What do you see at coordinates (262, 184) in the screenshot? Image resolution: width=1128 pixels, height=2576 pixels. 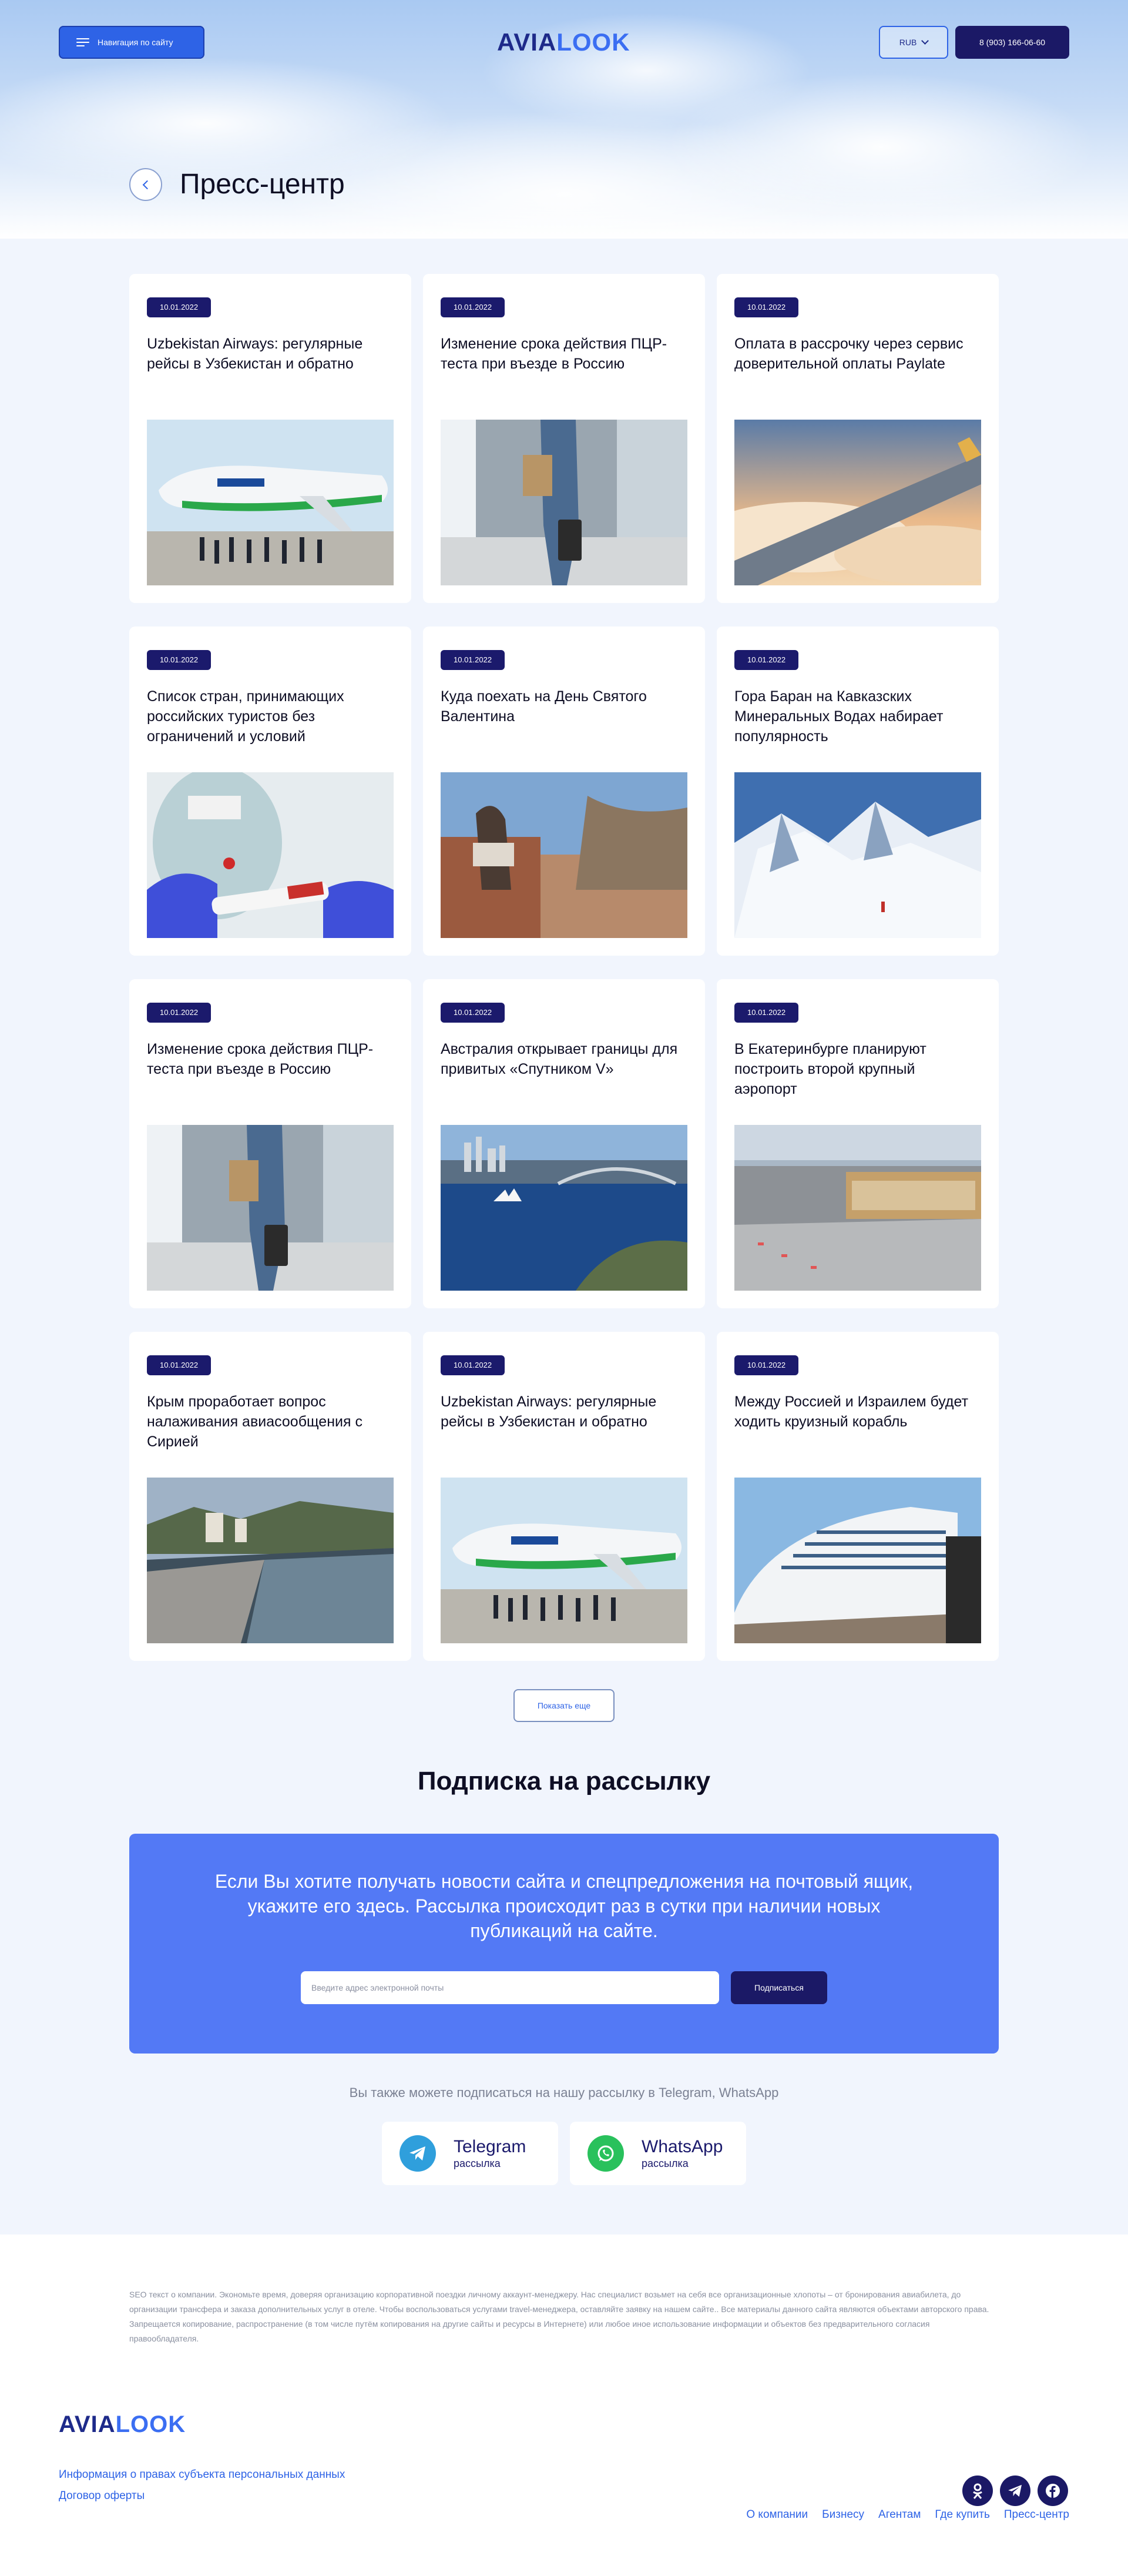 I see `page-title: Пресс-центр` at bounding box center [262, 184].